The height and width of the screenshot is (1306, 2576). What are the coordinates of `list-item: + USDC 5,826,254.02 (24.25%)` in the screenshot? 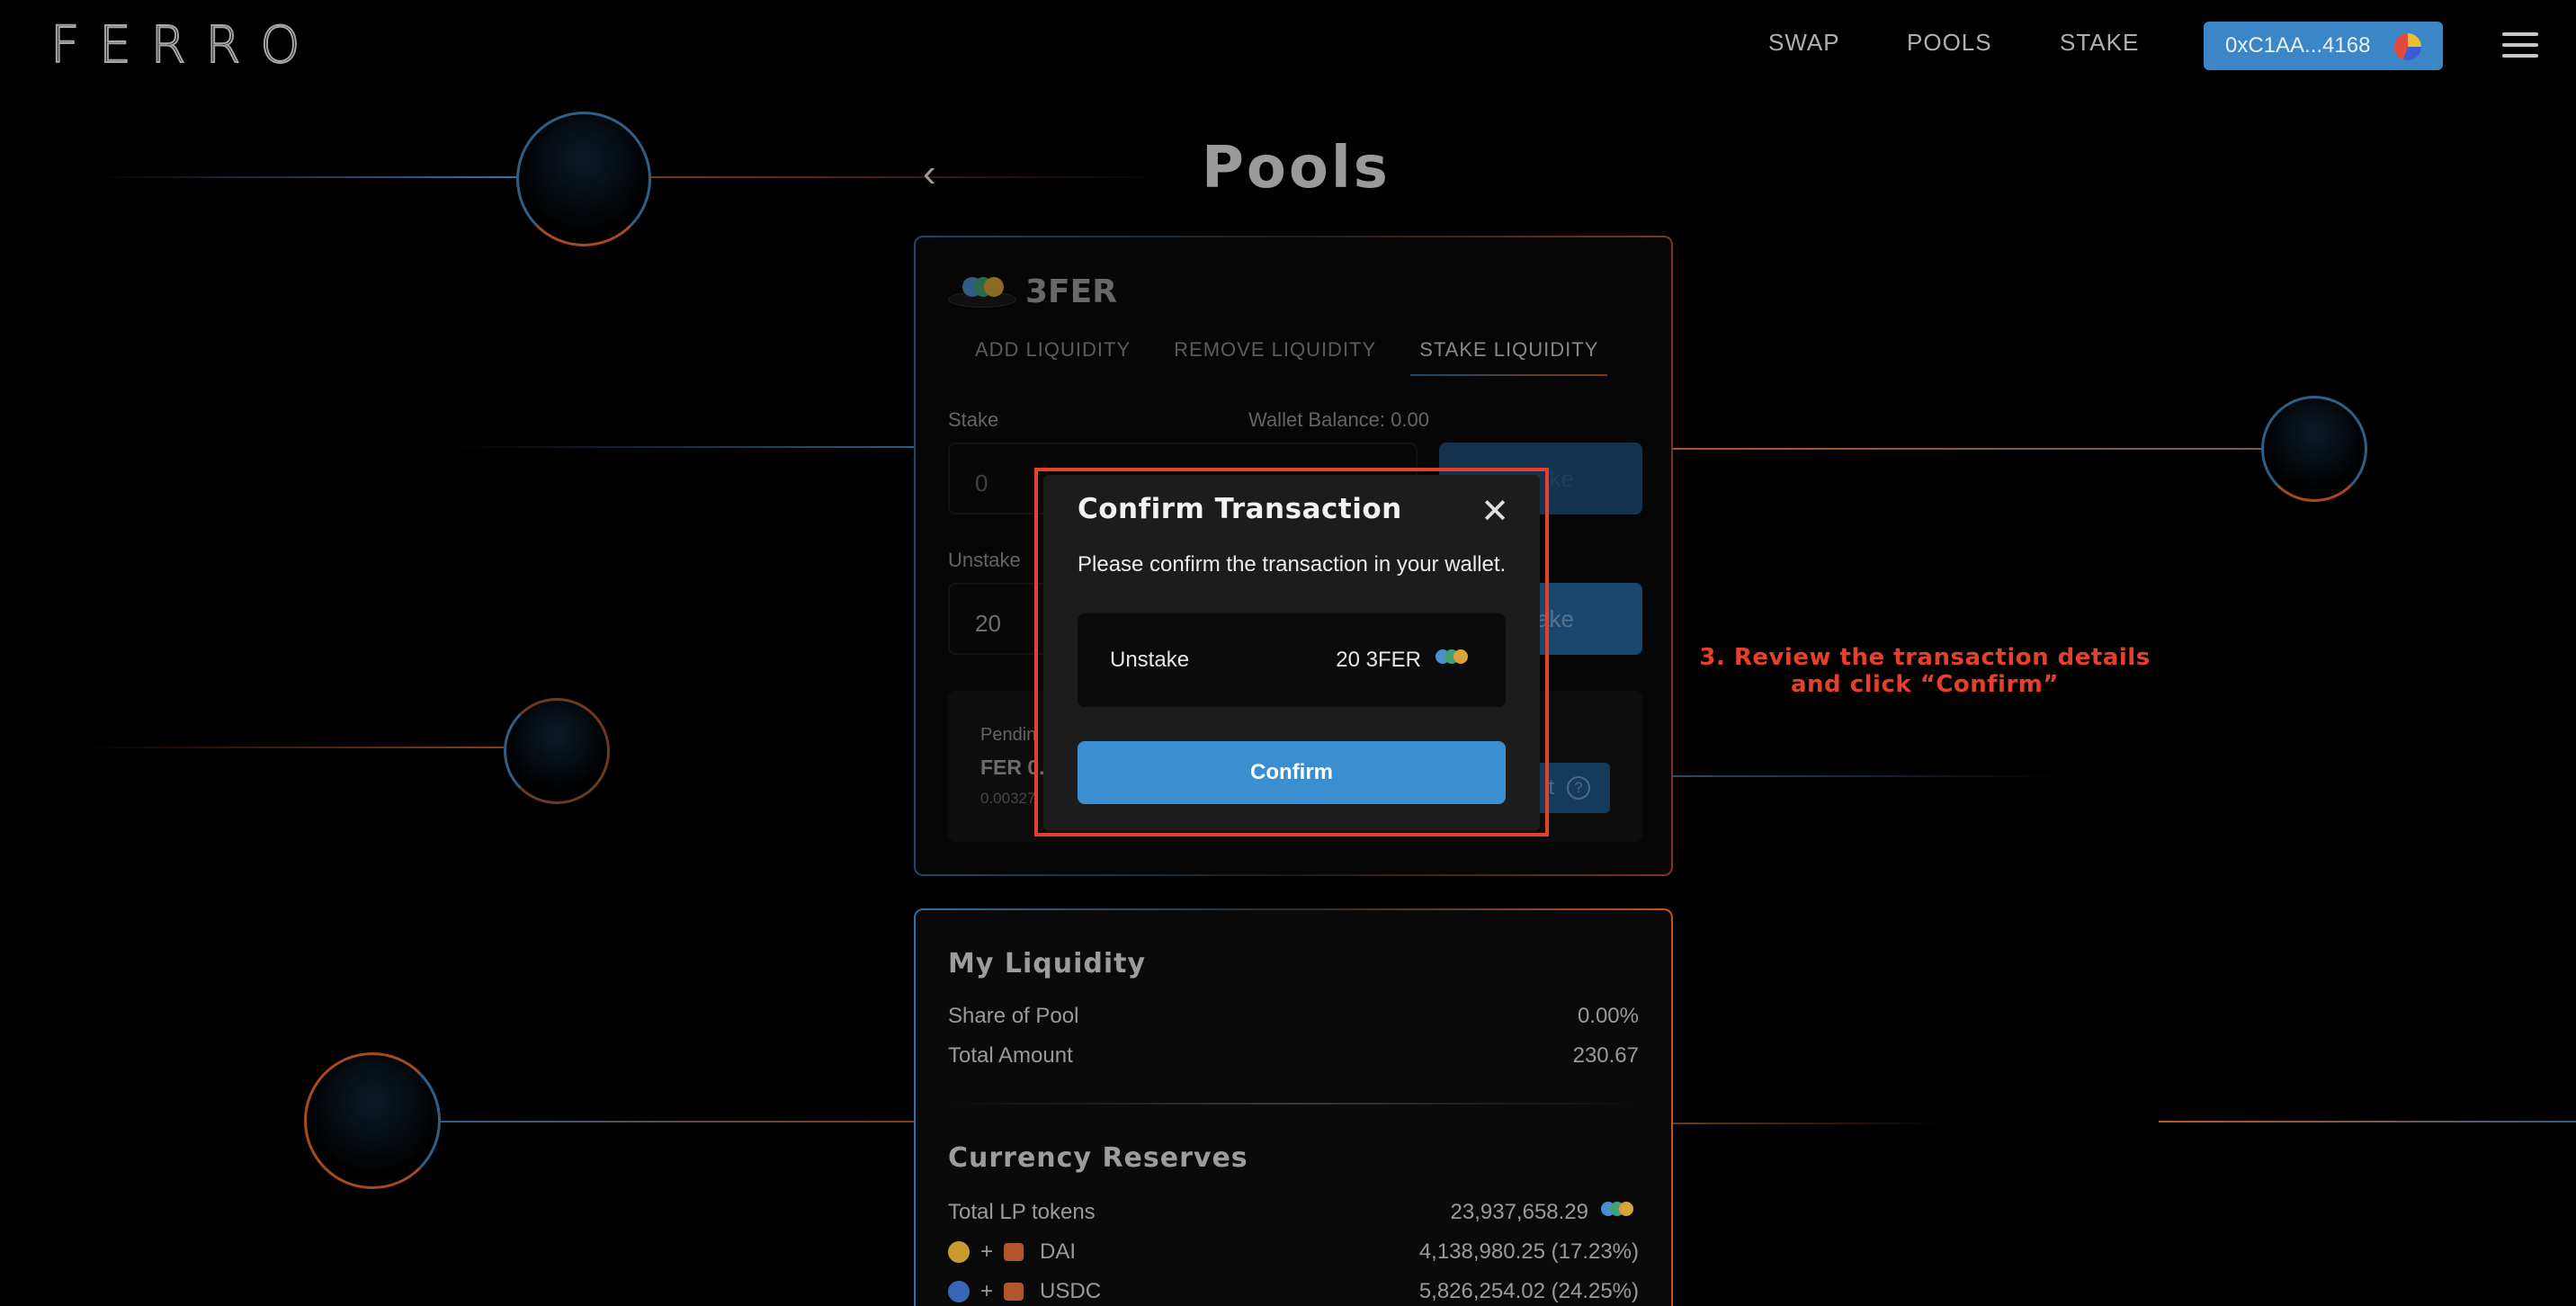 It's located at (1293, 1291).